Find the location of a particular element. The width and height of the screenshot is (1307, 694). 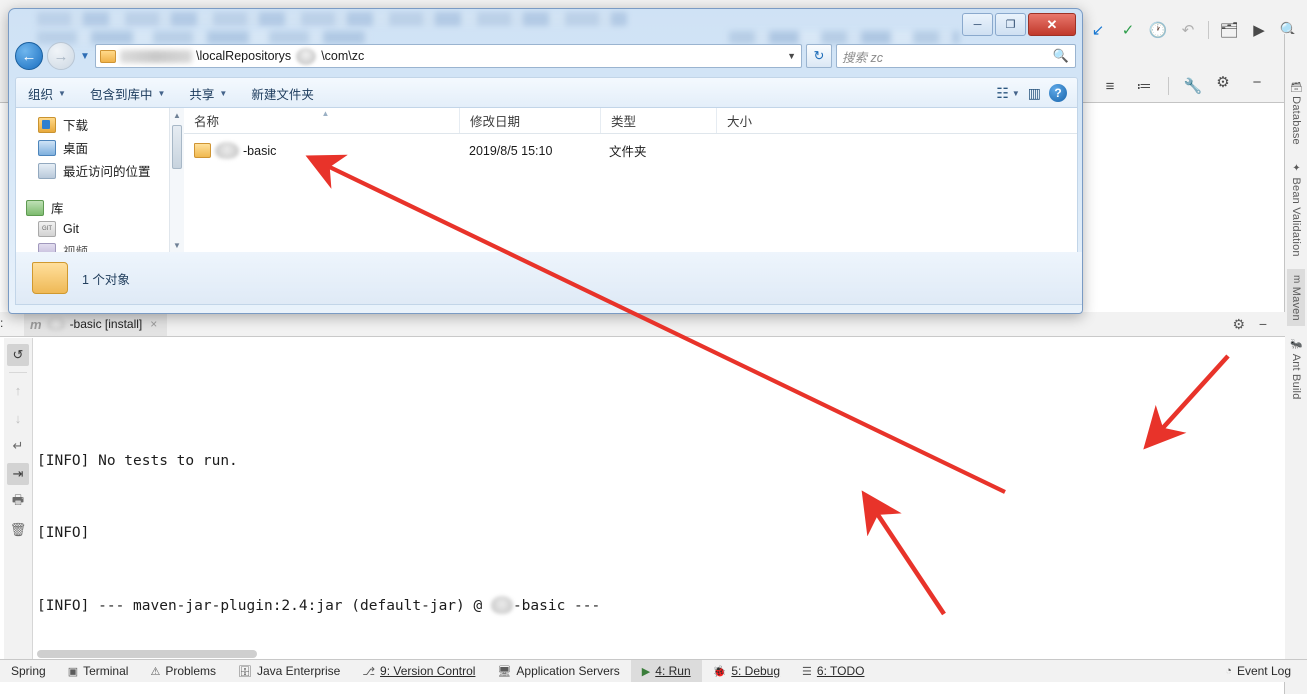

todo-icon: ☰ is located at coordinates (807, 671).